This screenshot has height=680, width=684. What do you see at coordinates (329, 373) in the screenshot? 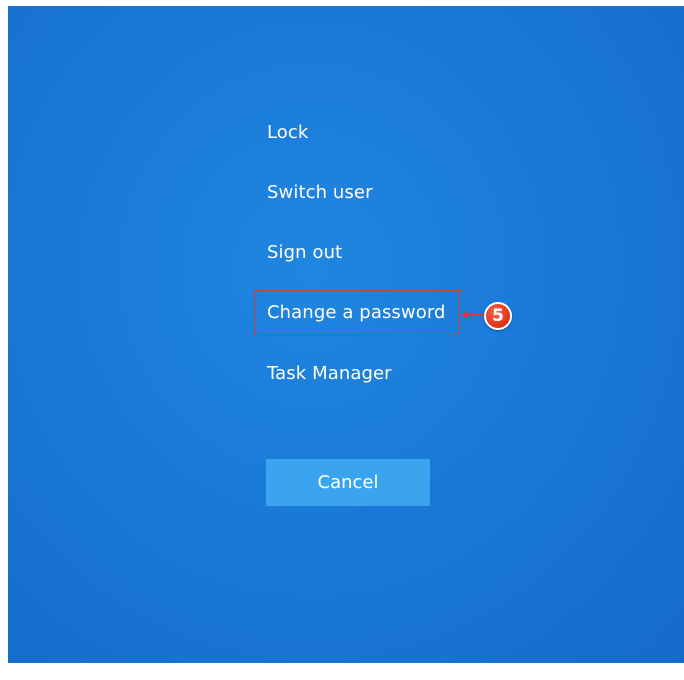
I see `menu-item-task-manager: Task Manager` at bounding box center [329, 373].